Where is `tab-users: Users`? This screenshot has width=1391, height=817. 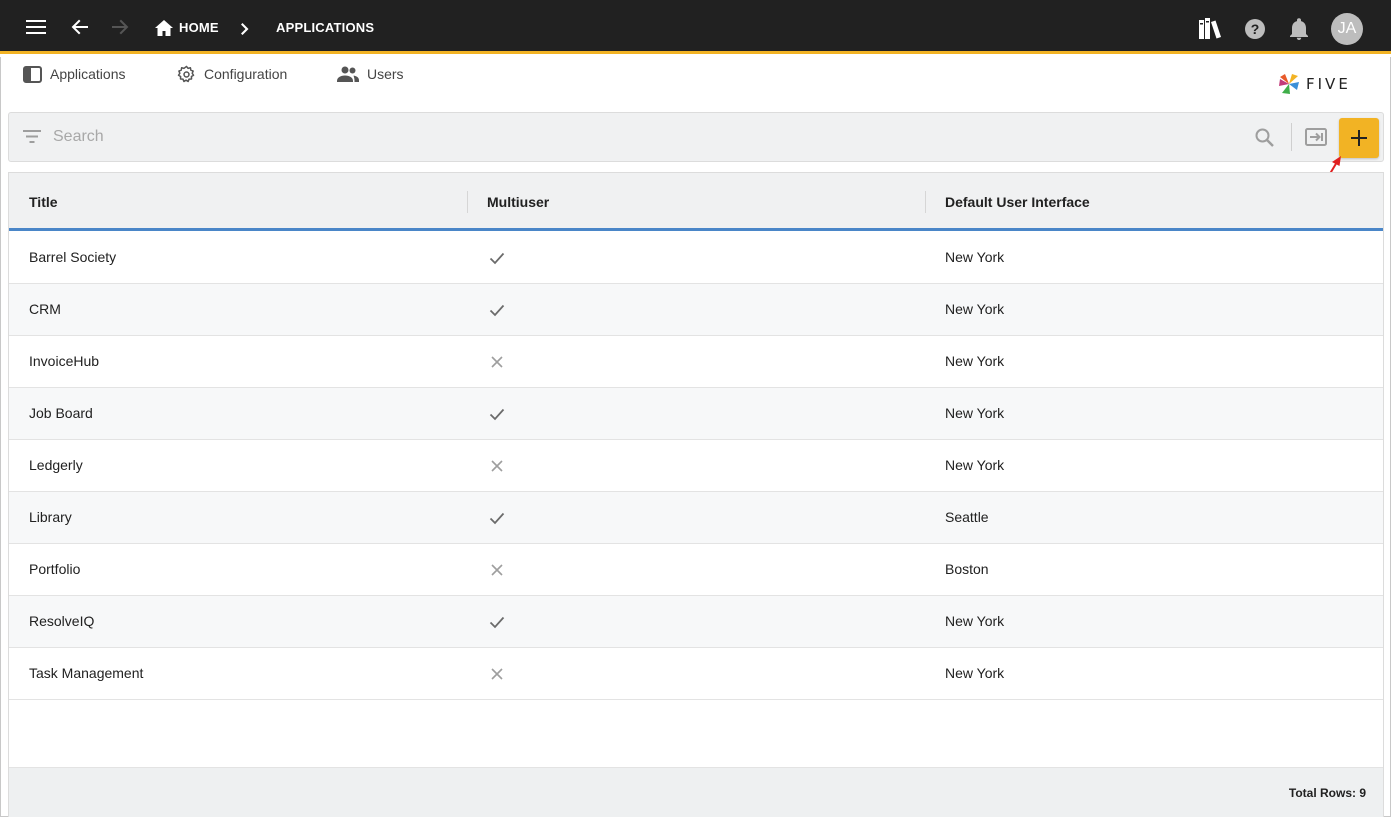
tab-users: Users is located at coordinates (370, 74).